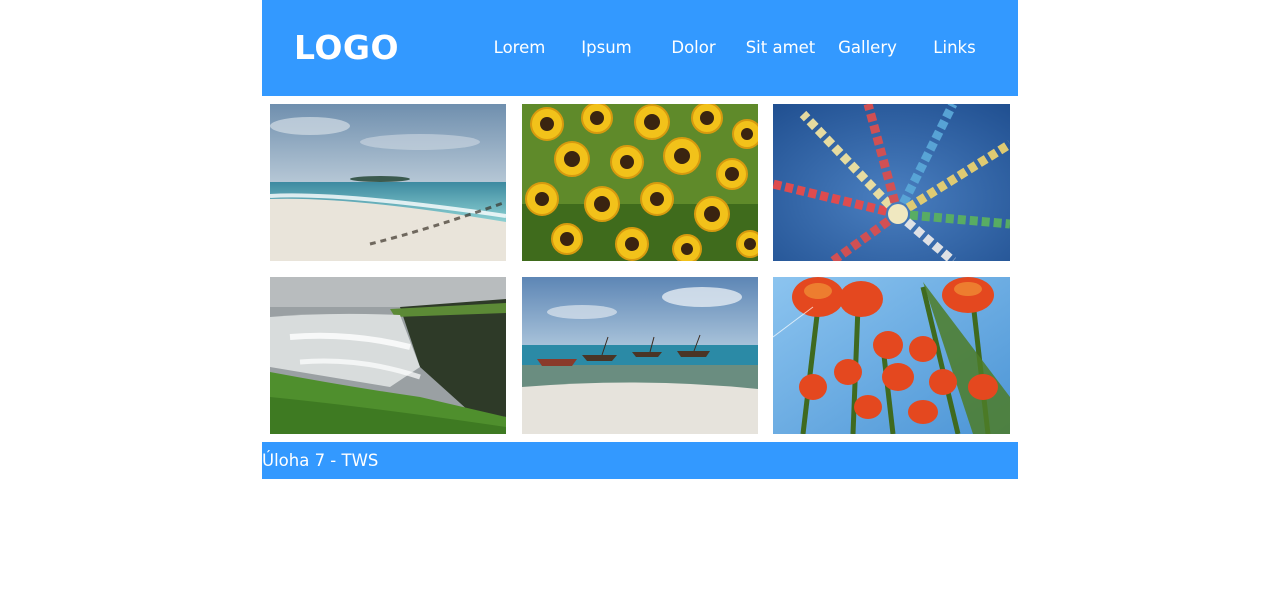 The height and width of the screenshot is (600, 1280). I want to click on sunflowers-photo, so click(640, 182).